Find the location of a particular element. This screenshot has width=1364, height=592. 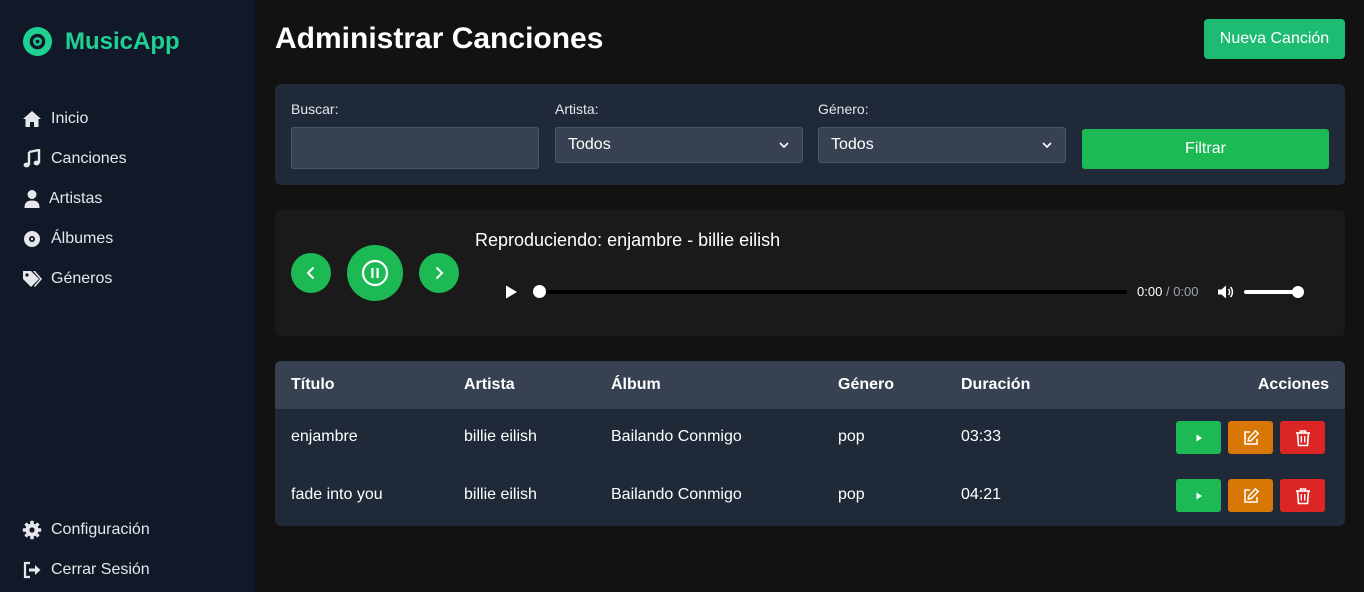

sidebar-item-albumes: Álbumes is located at coordinates (67, 239).